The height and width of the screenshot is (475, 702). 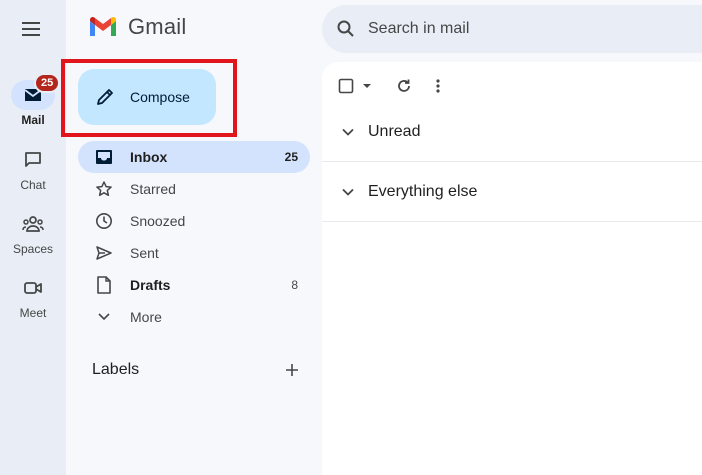 I want to click on app-rail: 25 Mail Chat Spaces Meet, so click(x=33, y=237).